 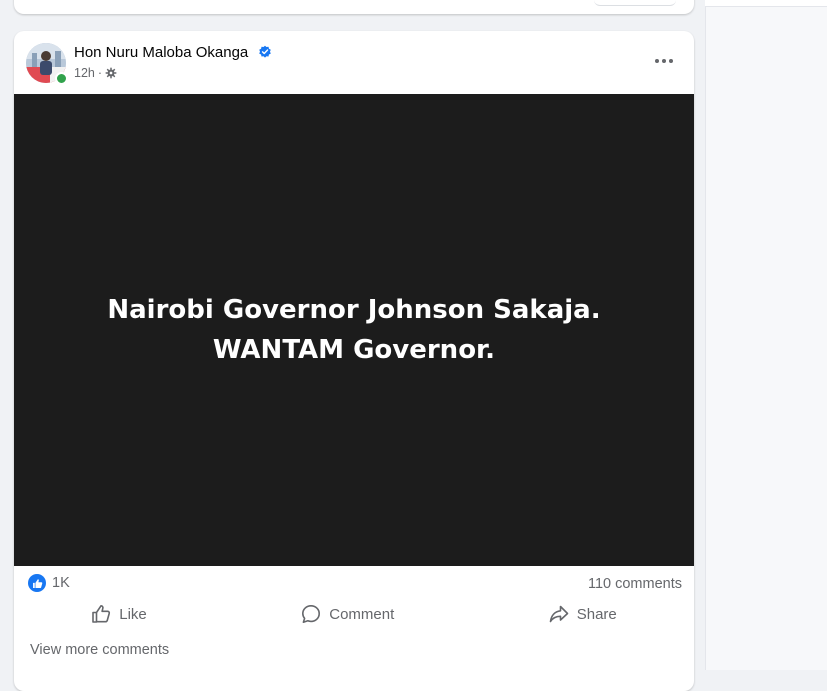 What do you see at coordinates (101, 614) in the screenshot?
I see `thumbs-up-icon` at bounding box center [101, 614].